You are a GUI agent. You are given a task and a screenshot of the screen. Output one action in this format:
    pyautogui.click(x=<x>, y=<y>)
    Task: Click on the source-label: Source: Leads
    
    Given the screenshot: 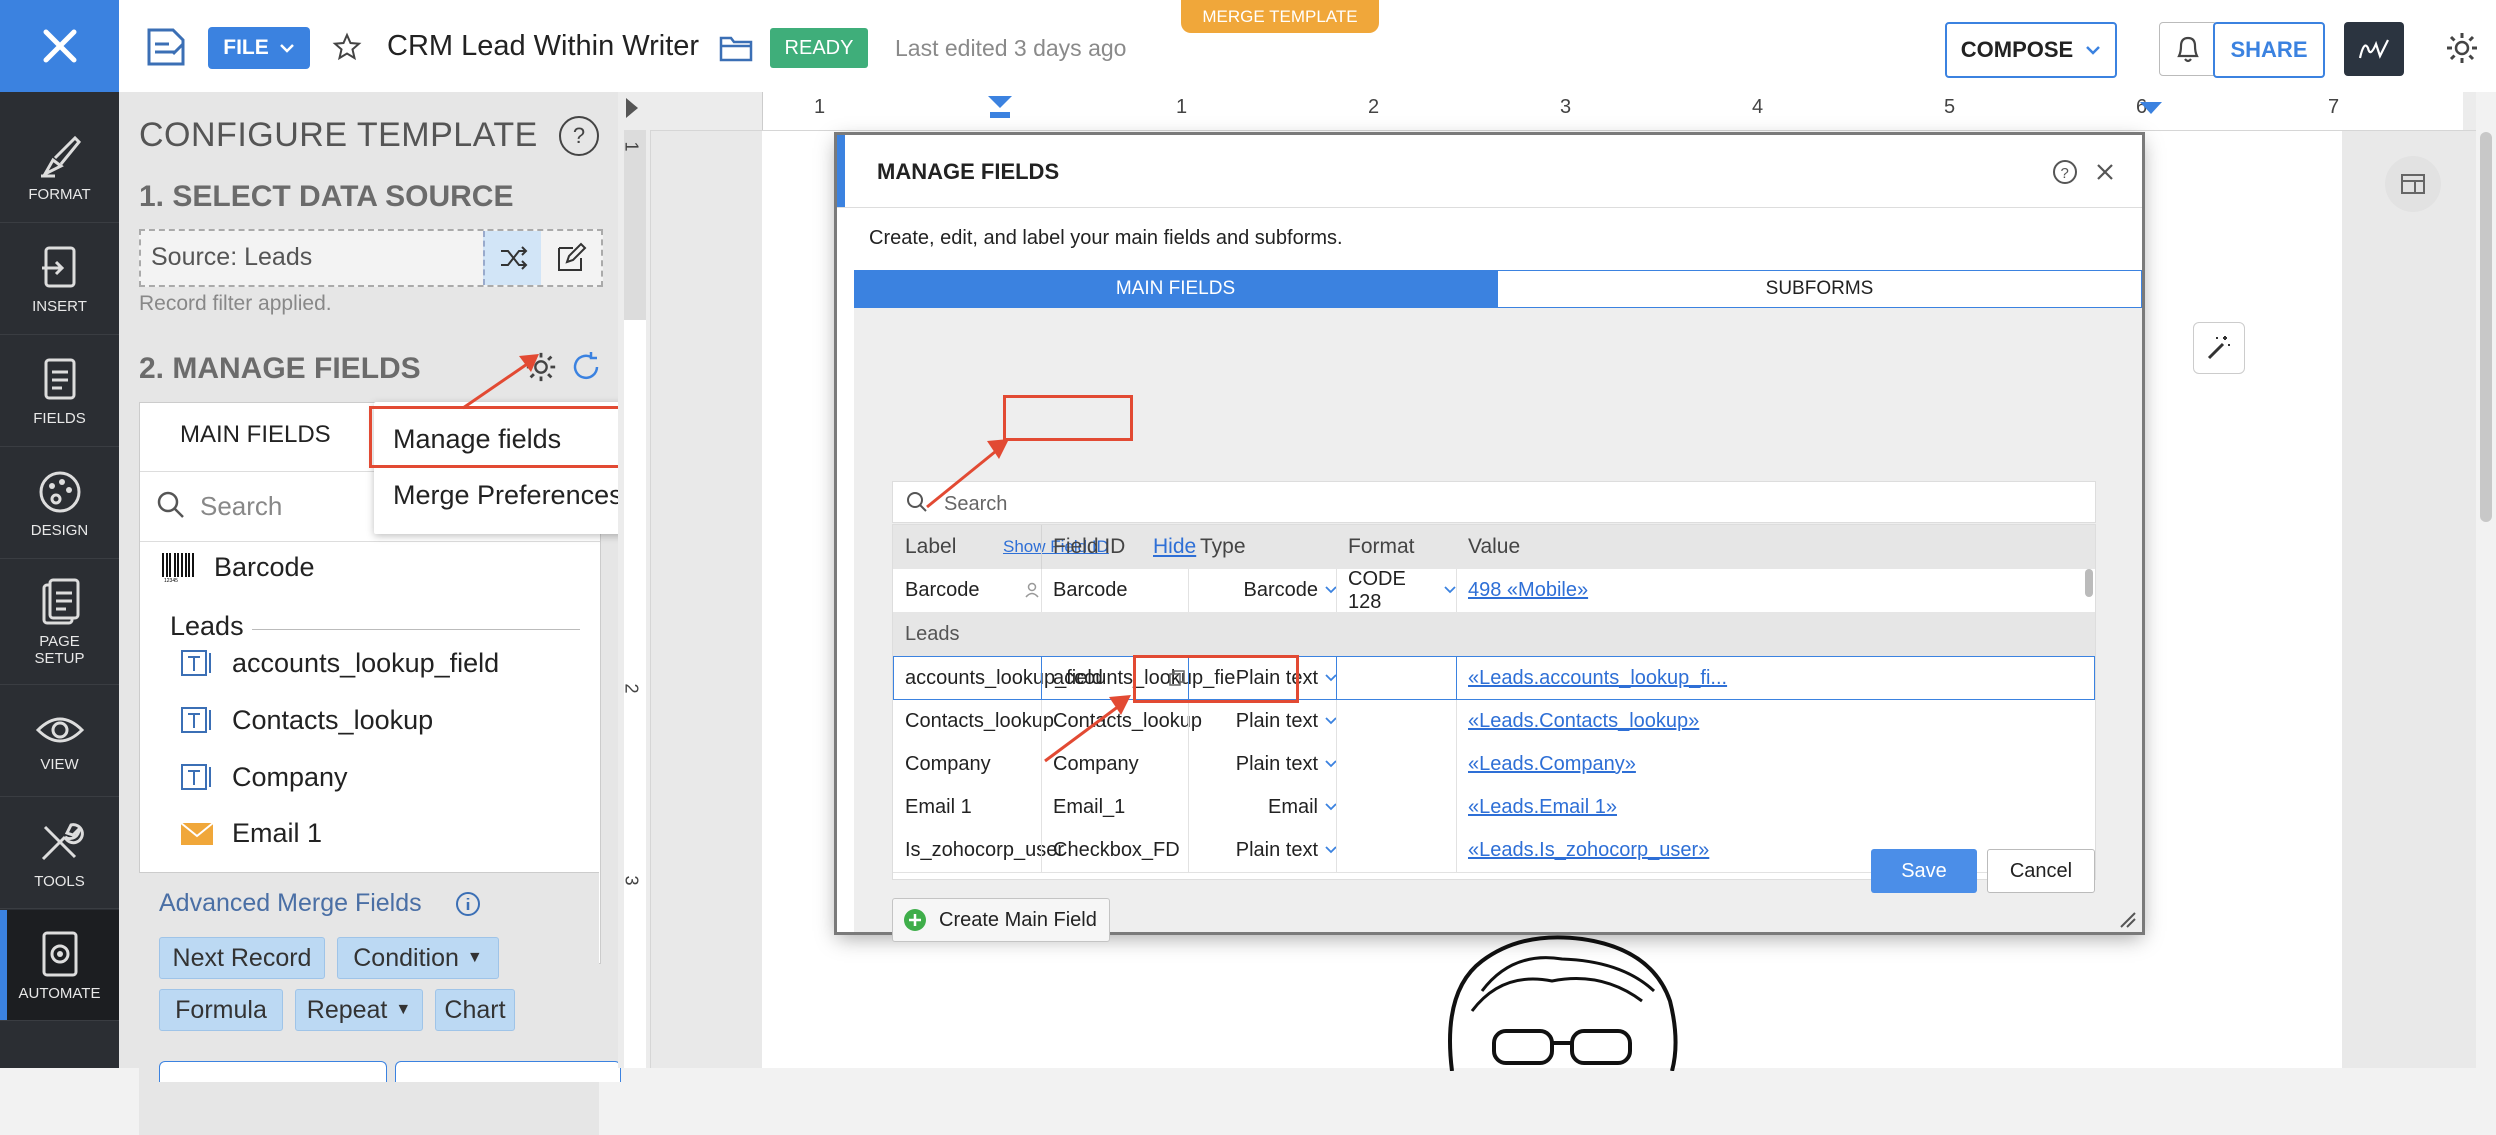 What is the action you would take?
    pyautogui.click(x=231, y=257)
    